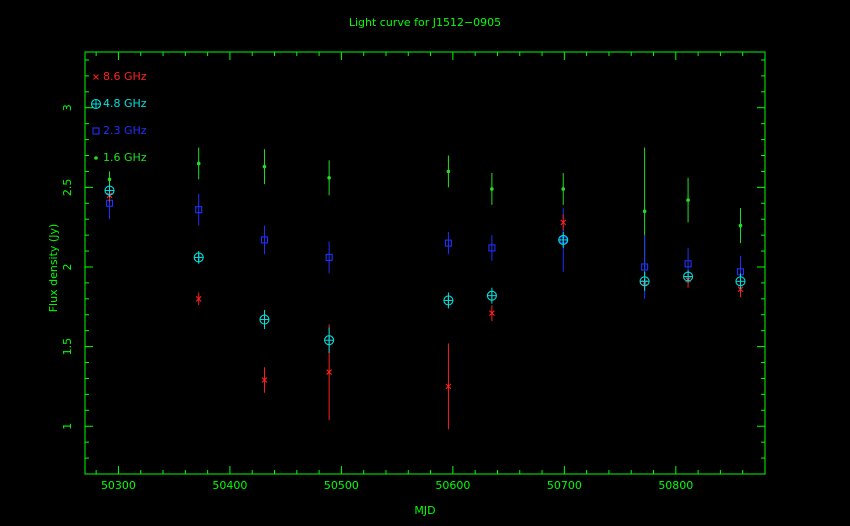 Image resolution: width=850 pixels, height=526 pixels. What do you see at coordinates (67, 107) in the screenshot?
I see `y-tick-label: 3` at bounding box center [67, 107].